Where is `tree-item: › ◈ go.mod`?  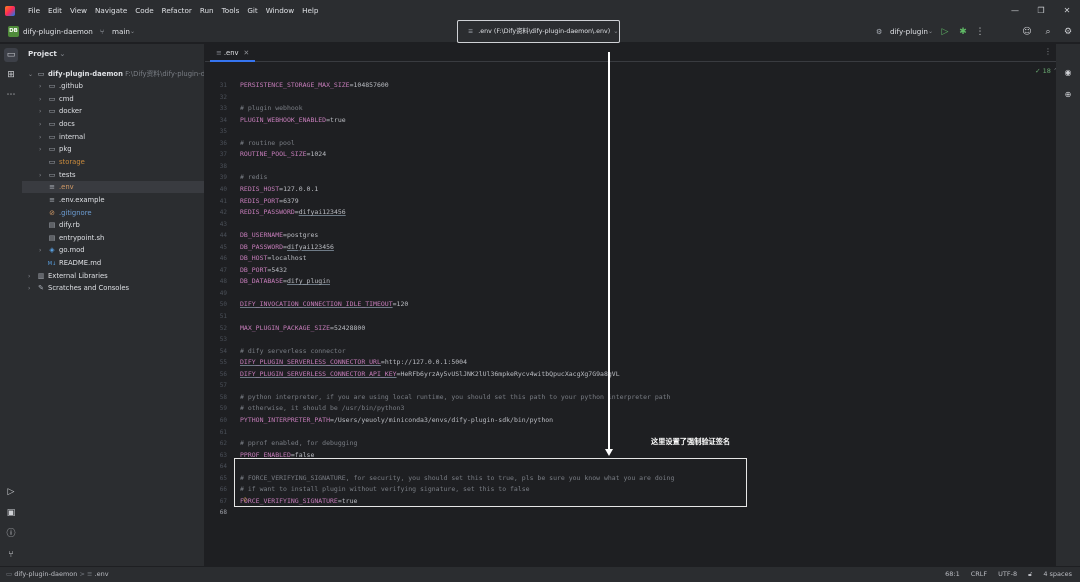
tree-item: › ◈ go.mod is located at coordinates (113, 250).